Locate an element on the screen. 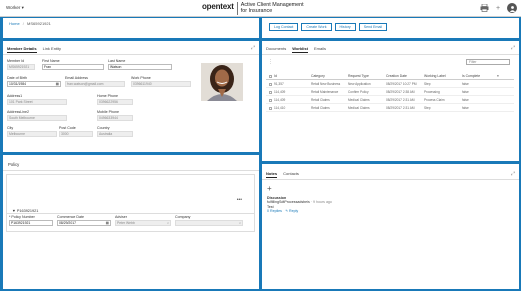 The width and height of the screenshot is (521, 291). dob-field: Date of Birth 10/31/1984 ▦ is located at coordinates (34, 81).